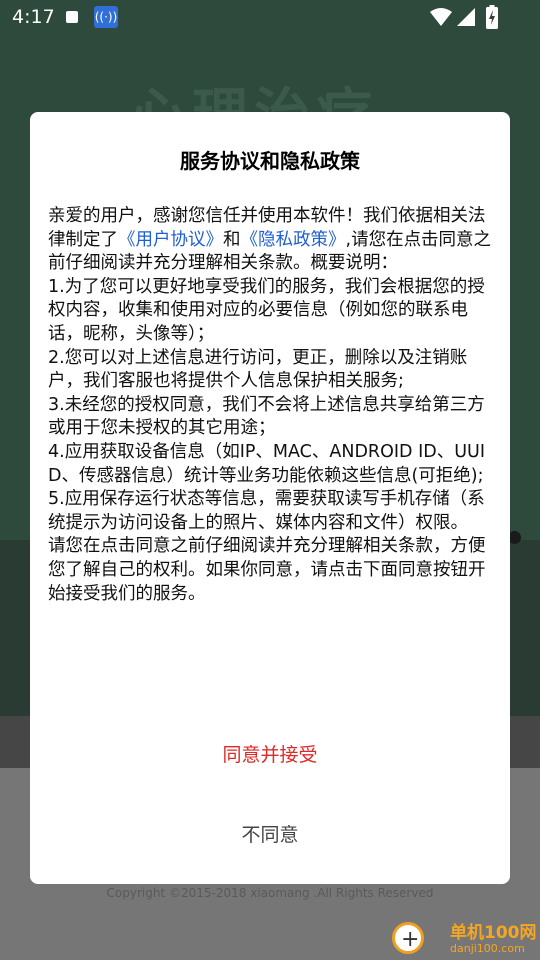 This screenshot has height=960, width=540. I want to click on signal-icon, so click(466, 17).